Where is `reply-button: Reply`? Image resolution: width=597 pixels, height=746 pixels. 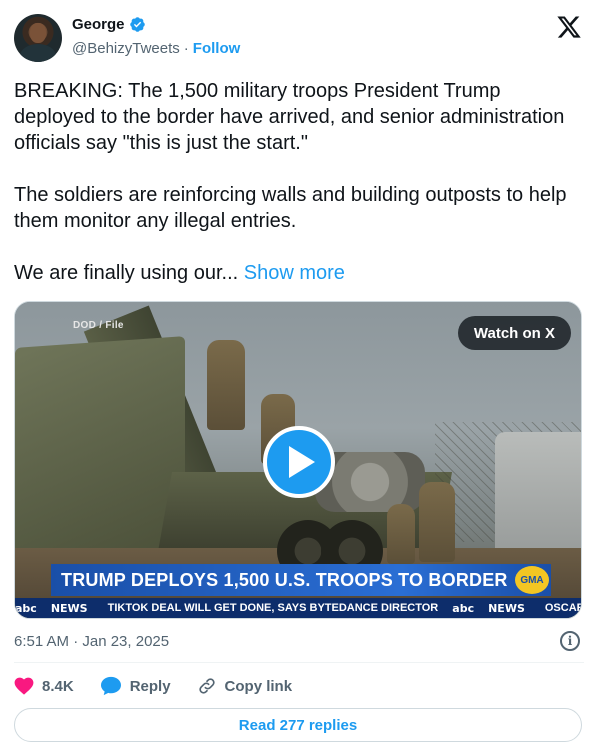 reply-button: Reply is located at coordinates (135, 686).